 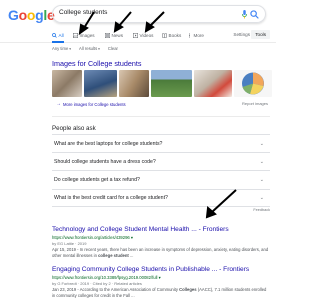 I want to click on feedback-link: Feedback, so click(x=261, y=210).